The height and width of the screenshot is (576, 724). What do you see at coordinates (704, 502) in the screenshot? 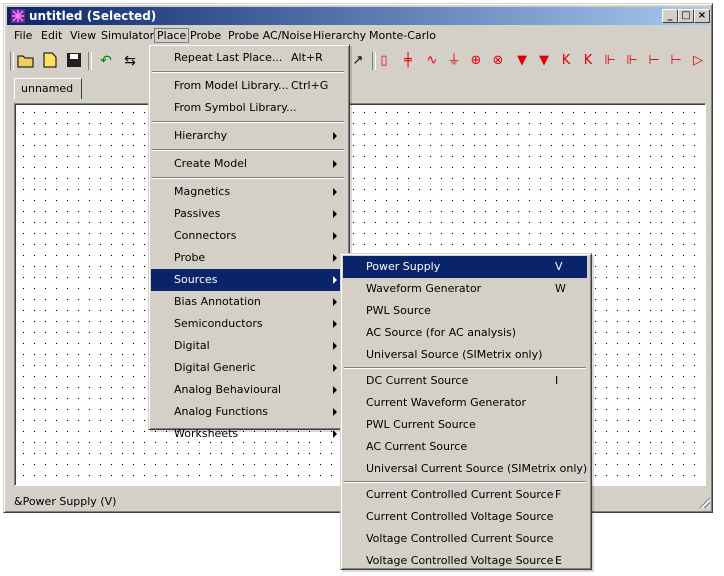
I see `resize-grip-icon` at bounding box center [704, 502].